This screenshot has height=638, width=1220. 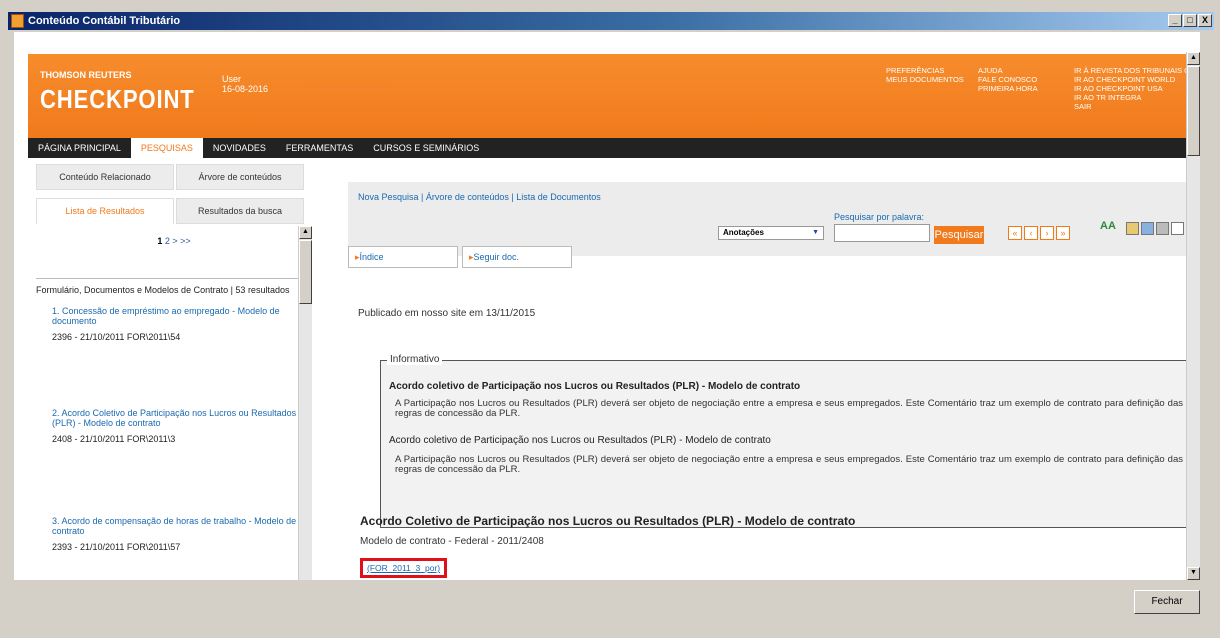 What do you see at coordinates (116, 547) in the screenshot?
I see `result-meta: 2393 - 21/10/2011 FOR\2011\57` at bounding box center [116, 547].